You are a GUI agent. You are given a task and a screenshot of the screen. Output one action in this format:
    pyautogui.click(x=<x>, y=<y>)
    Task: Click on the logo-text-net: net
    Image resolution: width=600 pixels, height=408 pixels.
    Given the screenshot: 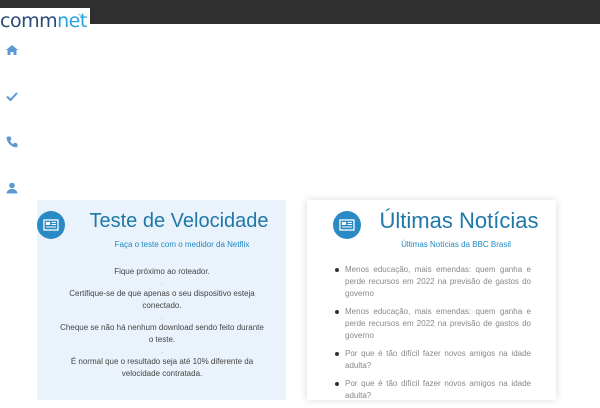 What is the action you would take?
    pyautogui.click(x=72, y=21)
    